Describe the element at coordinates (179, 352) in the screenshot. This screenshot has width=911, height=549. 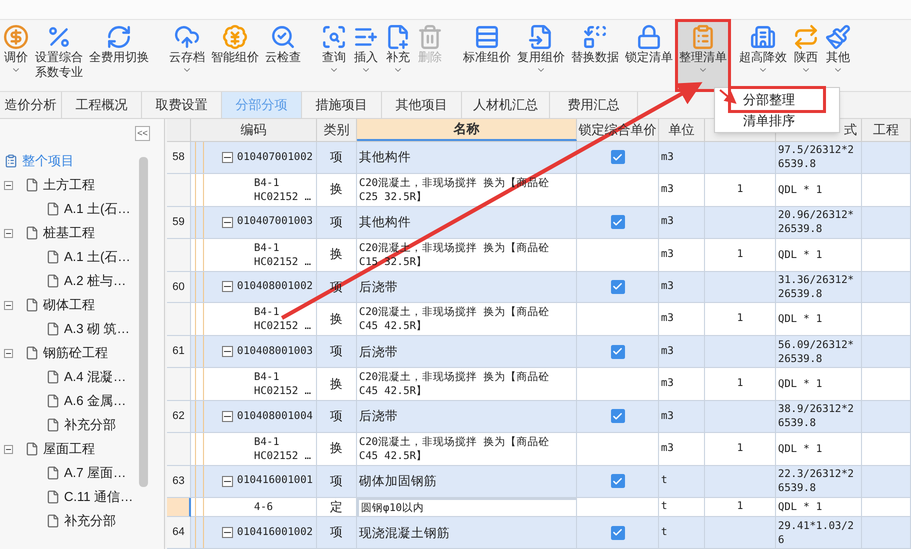
I see `row-number: 61` at that location.